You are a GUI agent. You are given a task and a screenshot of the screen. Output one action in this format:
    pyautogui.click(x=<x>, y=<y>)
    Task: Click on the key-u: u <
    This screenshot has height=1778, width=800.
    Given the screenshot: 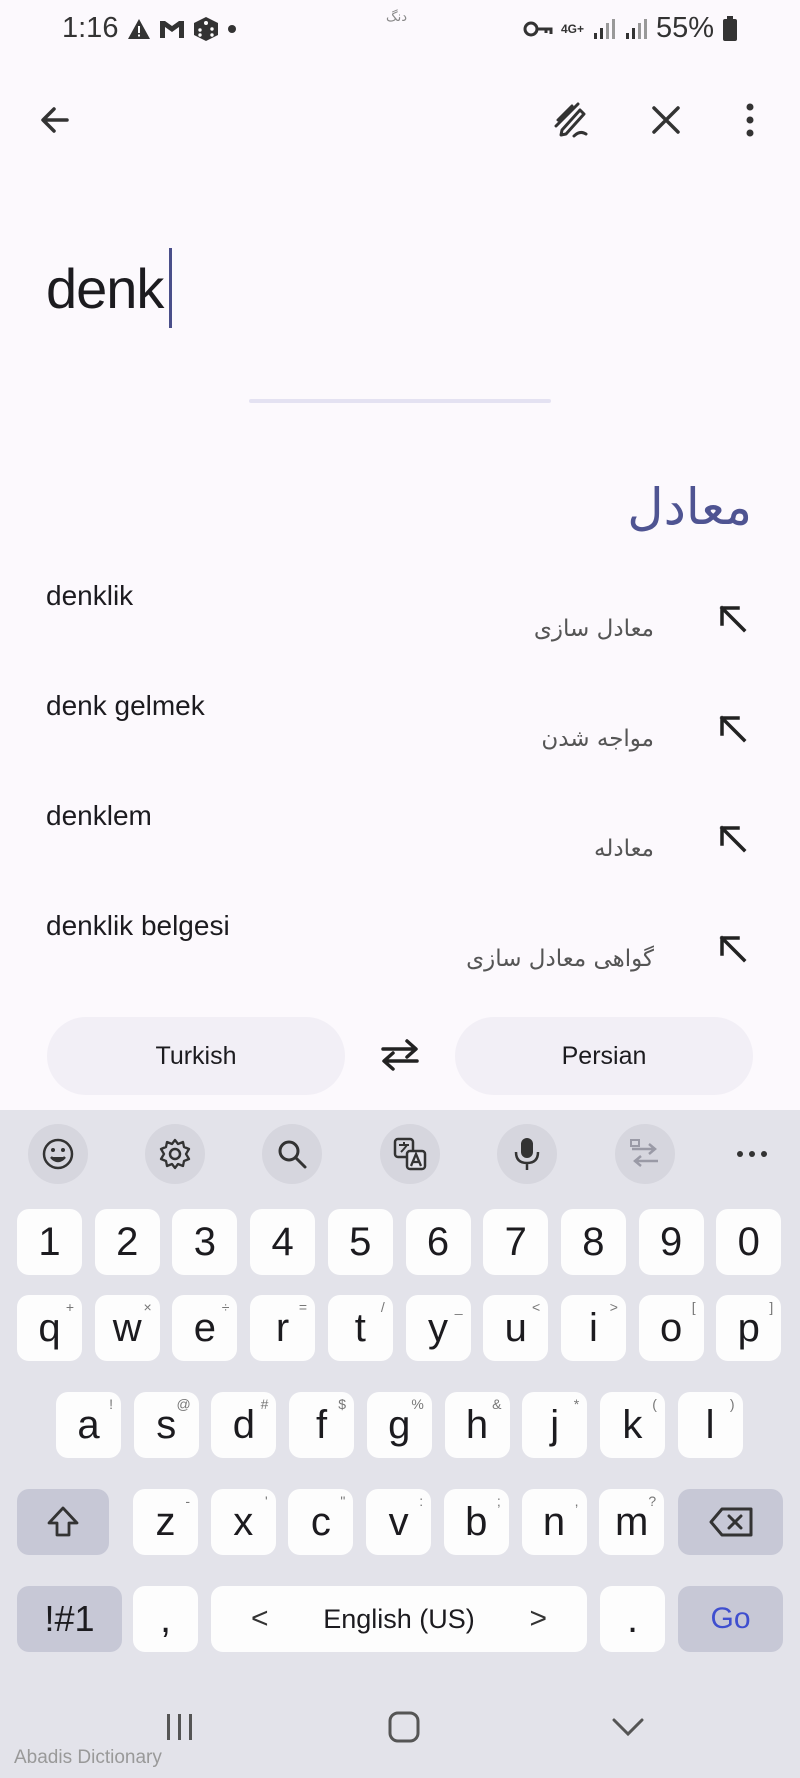 What is the action you would take?
    pyautogui.click(x=516, y=1328)
    